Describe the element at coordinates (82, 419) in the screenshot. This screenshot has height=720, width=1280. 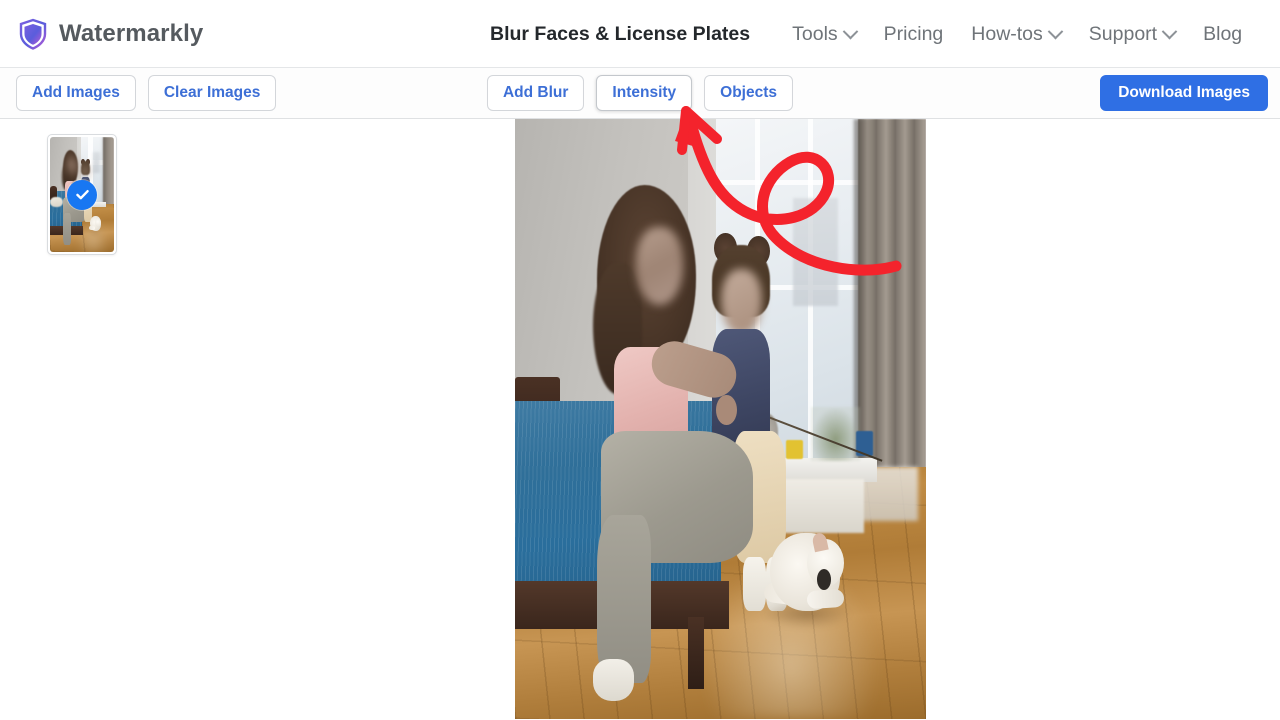
I see `thumbnail-sidebar` at that location.